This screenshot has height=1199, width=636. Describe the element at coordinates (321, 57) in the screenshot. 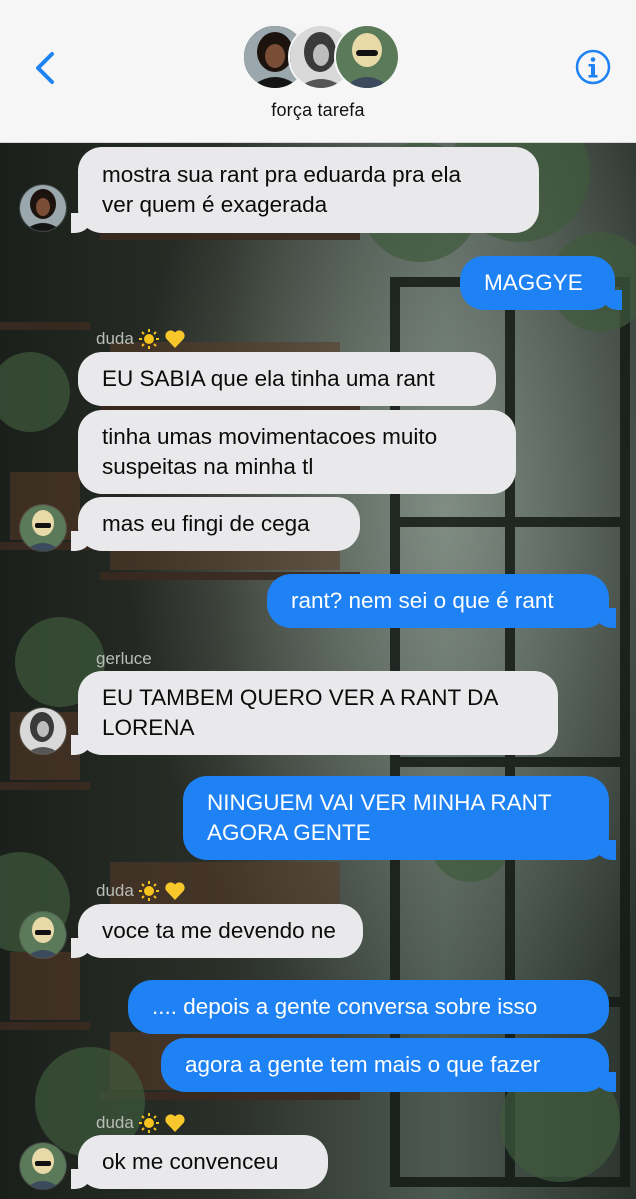

I see `group-avatars` at that location.